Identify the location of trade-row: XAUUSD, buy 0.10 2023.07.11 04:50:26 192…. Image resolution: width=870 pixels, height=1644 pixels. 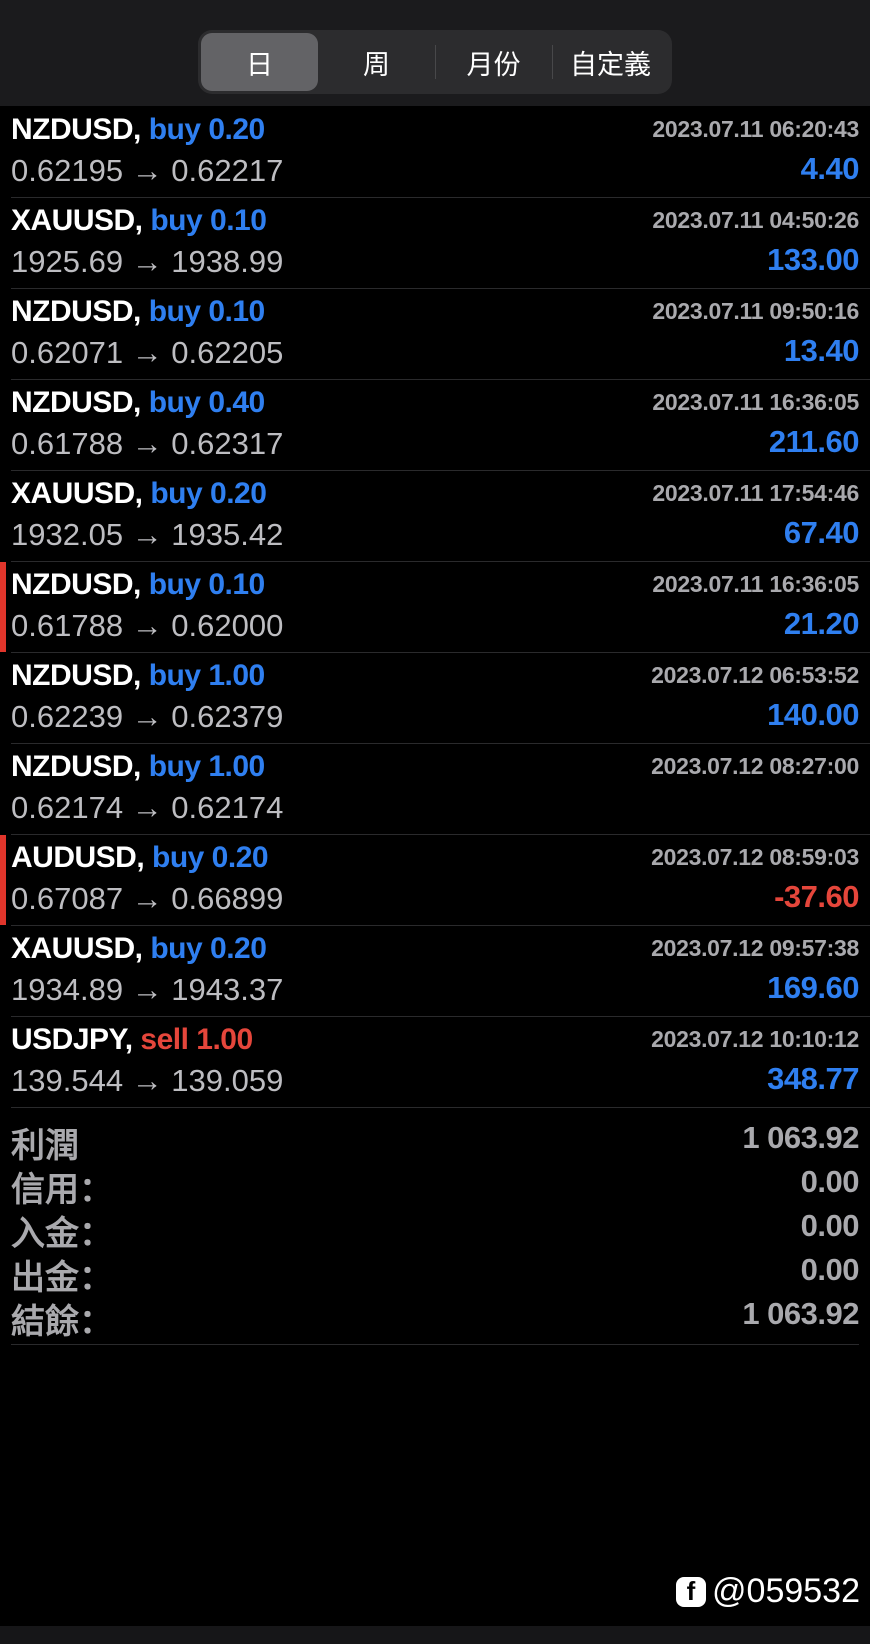
(440, 243).